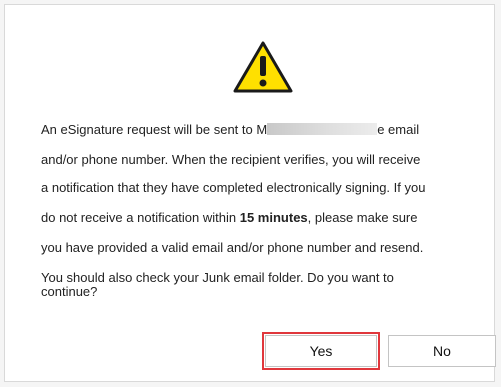 The width and height of the screenshot is (501, 387). I want to click on yes-button: Yes, so click(321, 351).